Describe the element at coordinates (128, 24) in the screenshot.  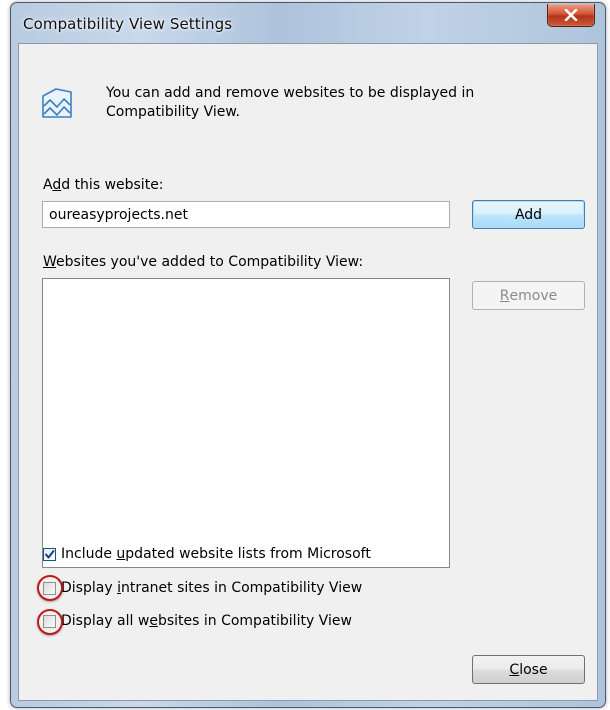
I see `window-title: Compatibility View Settings` at that location.